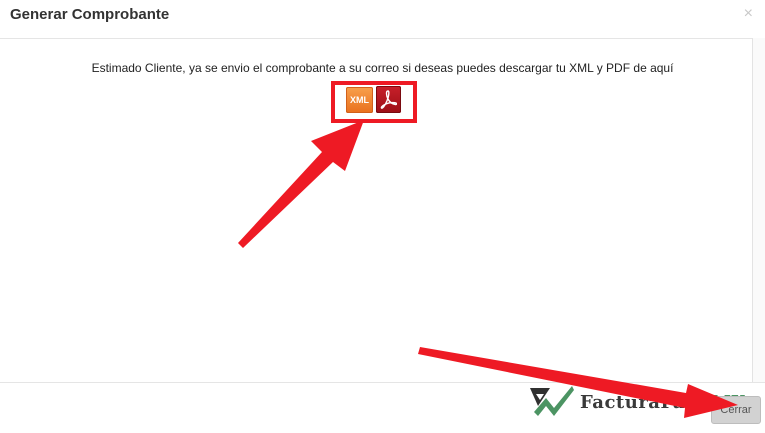 Image resolution: width=765 pixels, height=433 pixels. I want to click on pdf-download-icon, so click(388, 99).